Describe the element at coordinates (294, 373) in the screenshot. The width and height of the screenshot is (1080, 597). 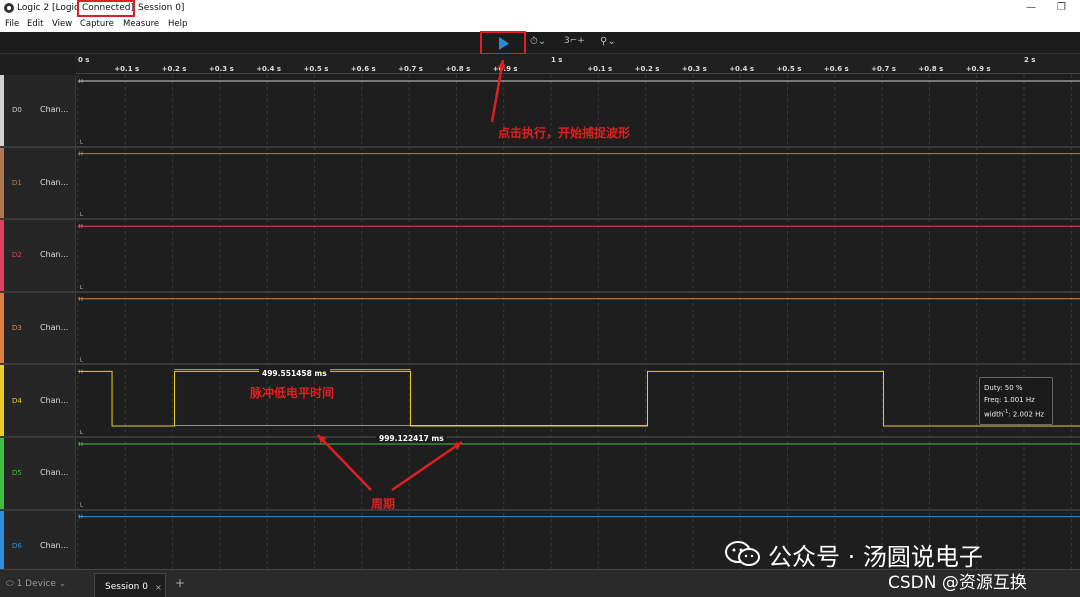
I see `low-width-measurement: 499.551458 ms` at that location.